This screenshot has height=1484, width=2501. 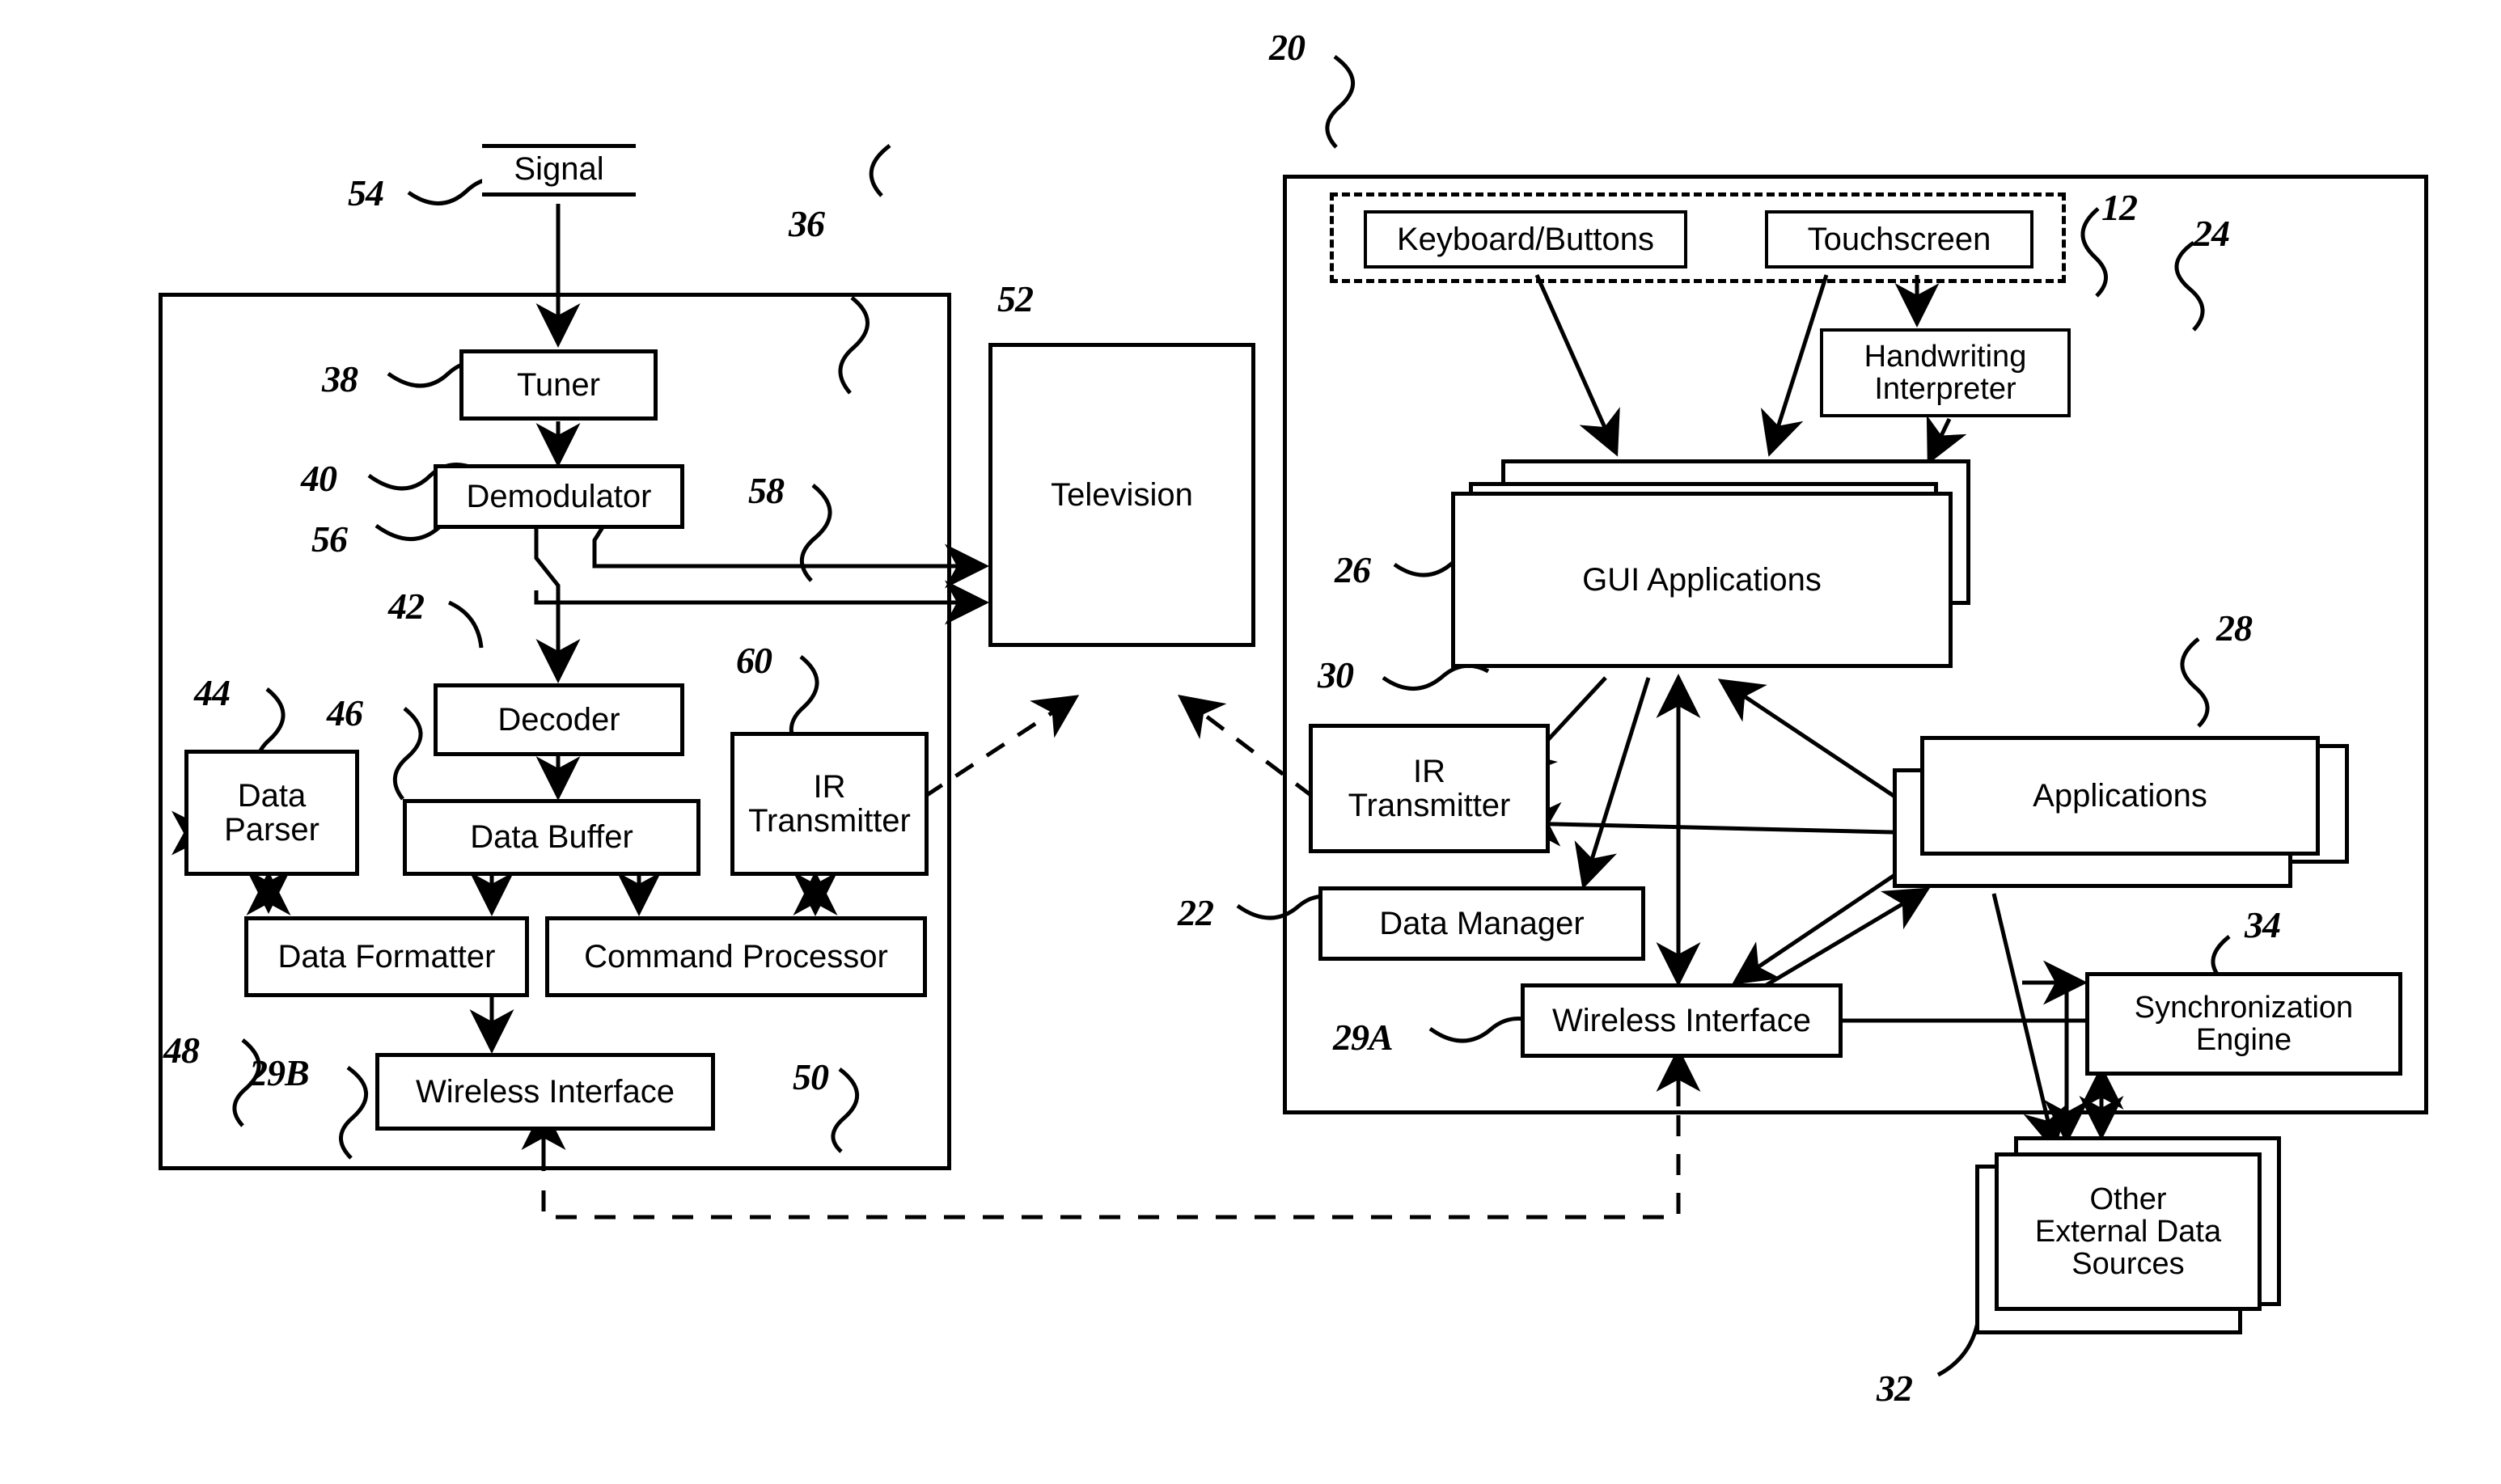 I want to click on block-applications: Applications, so click(x=2120, y=796).